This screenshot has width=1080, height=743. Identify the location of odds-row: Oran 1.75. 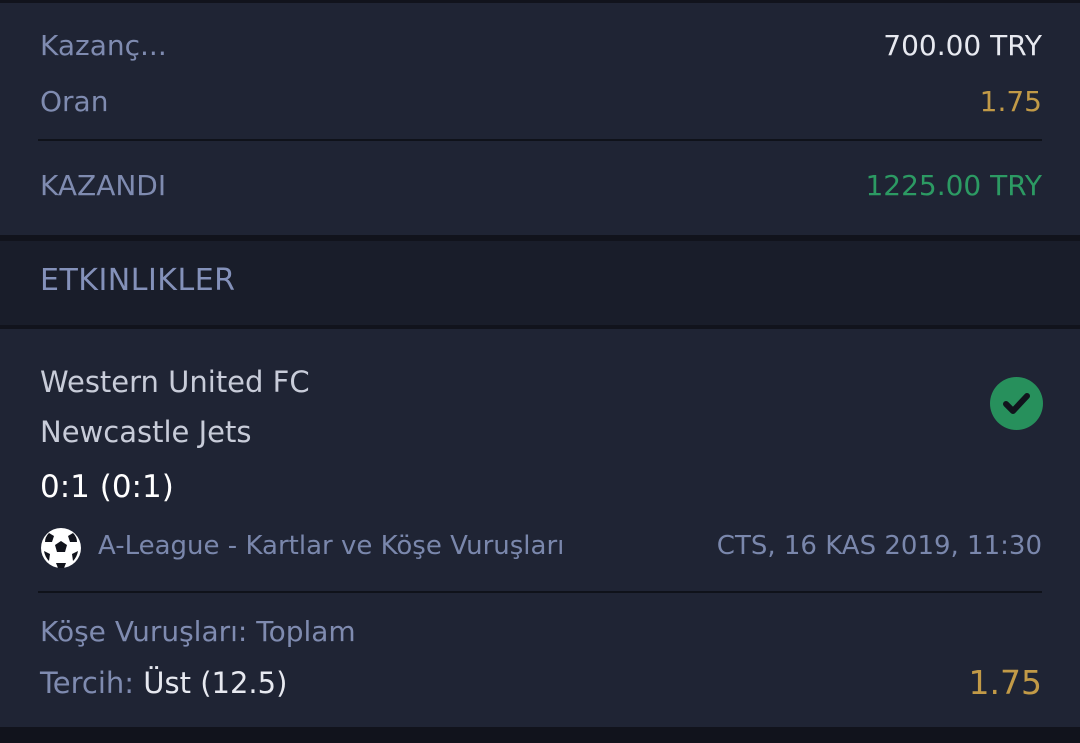
(541, 101).